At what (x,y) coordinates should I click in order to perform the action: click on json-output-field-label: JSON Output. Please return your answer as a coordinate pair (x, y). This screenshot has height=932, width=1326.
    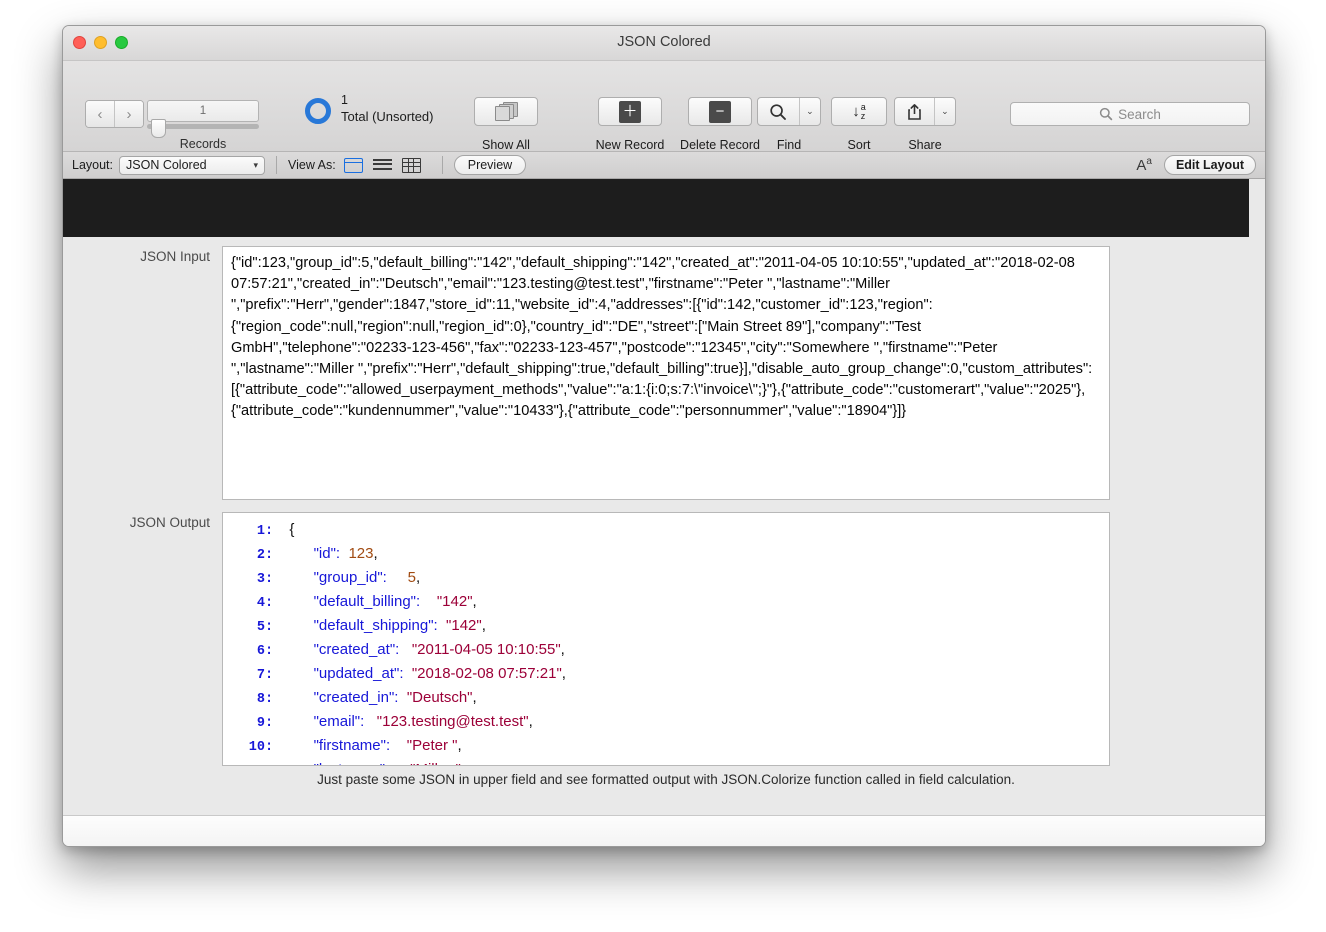
    Looking at the image, I should click on (169, 522).